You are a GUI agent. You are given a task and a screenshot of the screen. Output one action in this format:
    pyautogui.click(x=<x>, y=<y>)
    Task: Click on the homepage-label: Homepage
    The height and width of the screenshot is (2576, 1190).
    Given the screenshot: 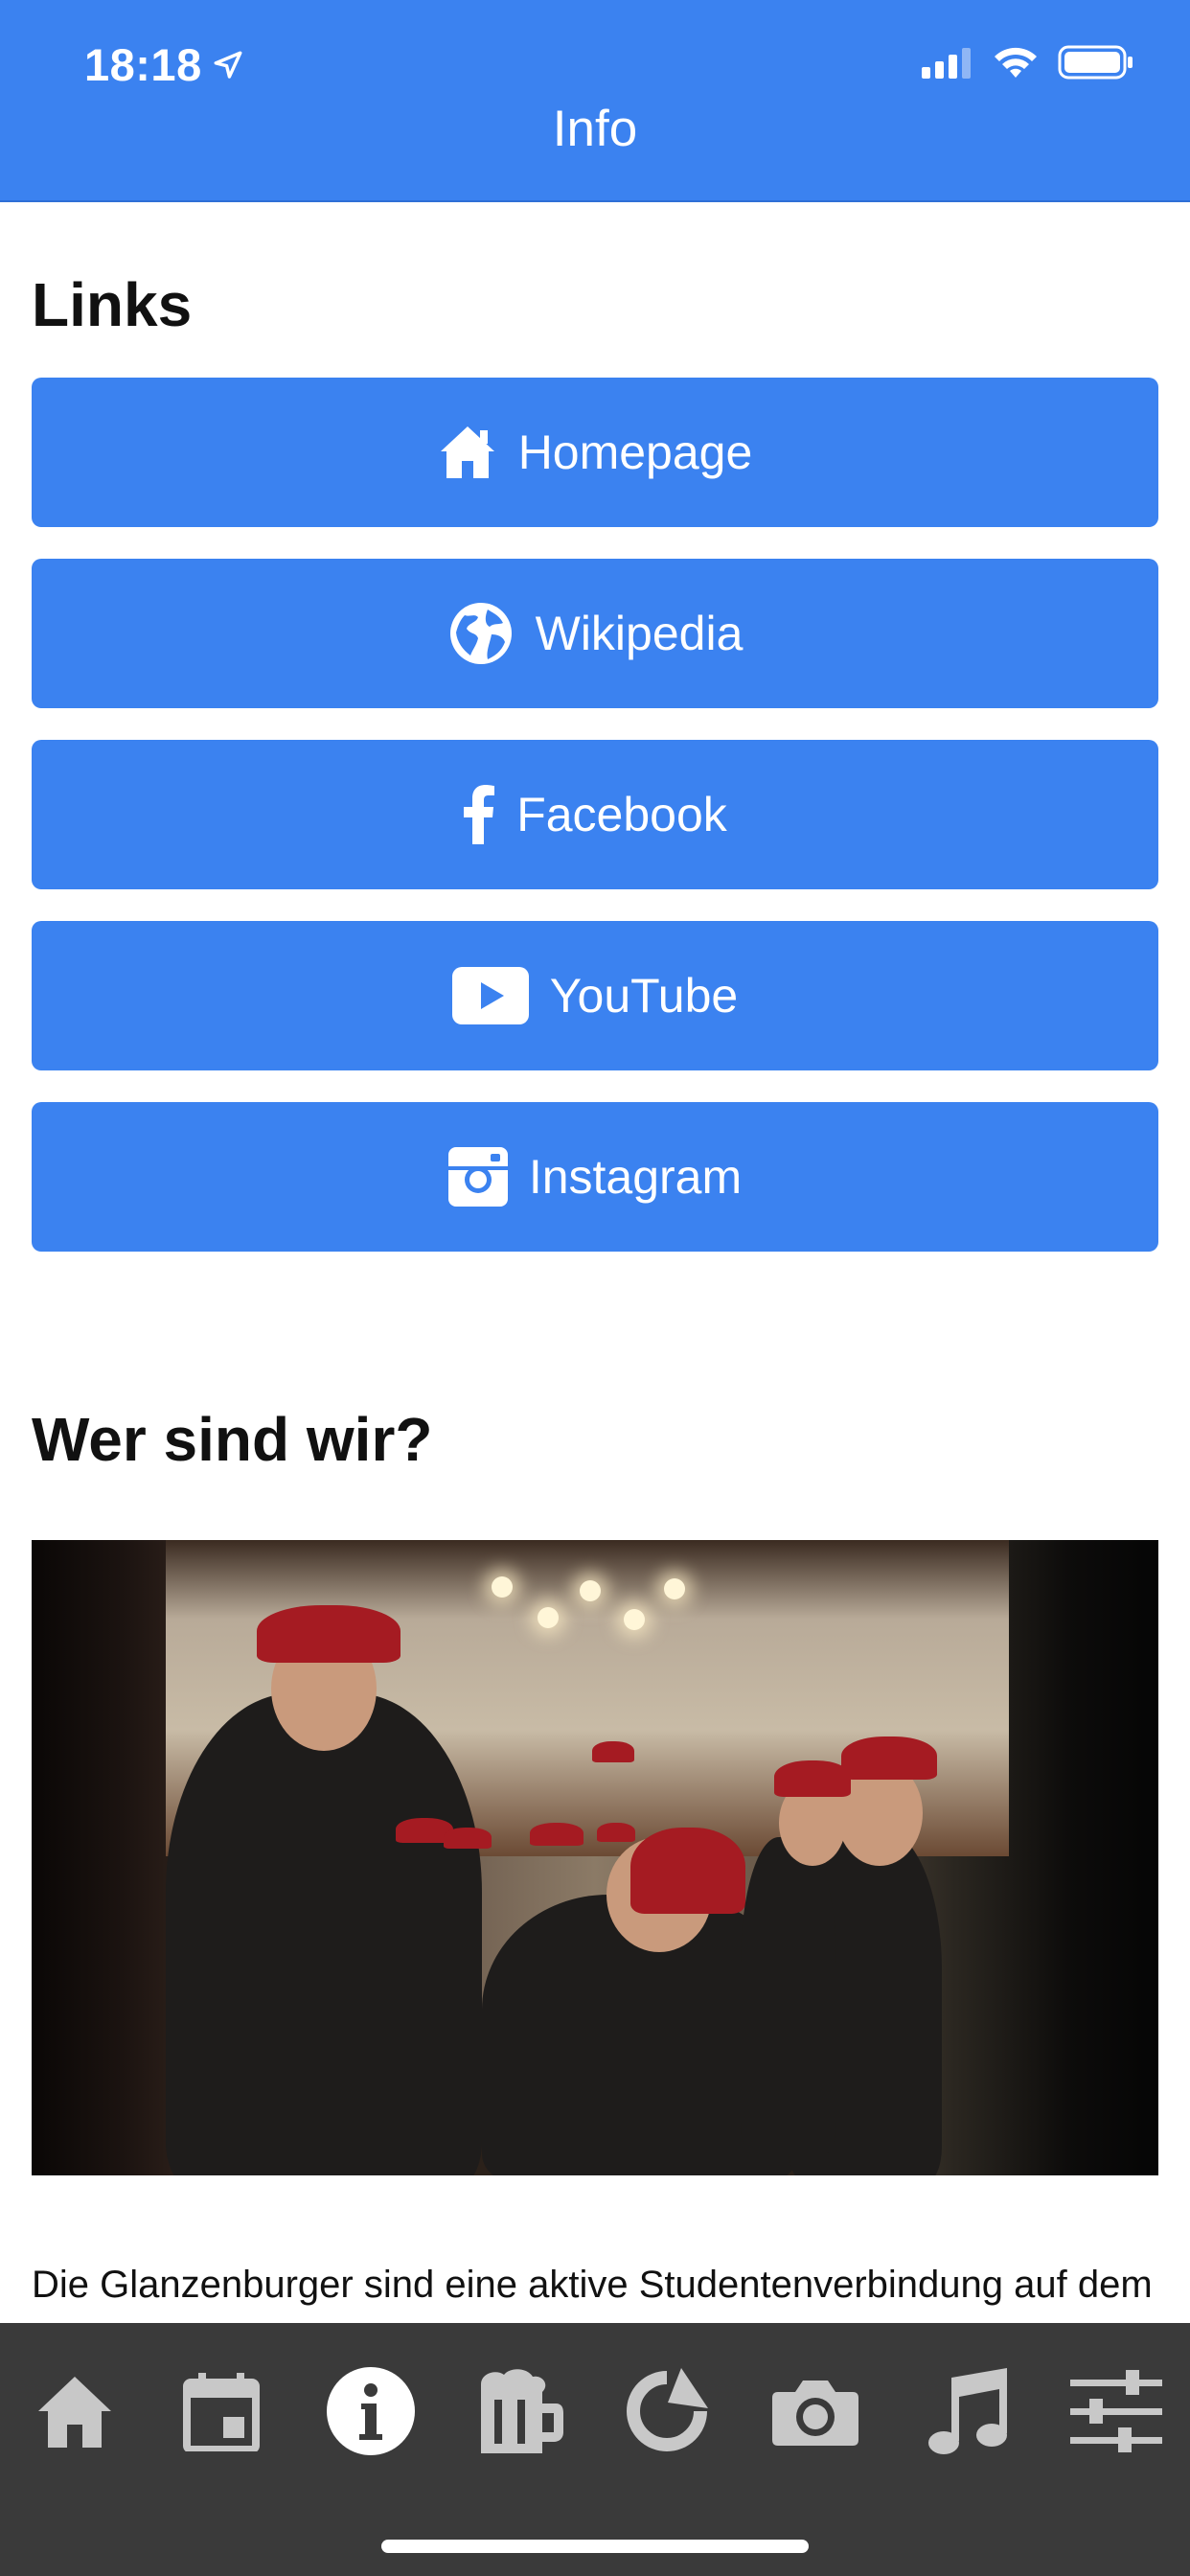 What is the action you would take?
    pyautogui.click(x=635, y=452)
    